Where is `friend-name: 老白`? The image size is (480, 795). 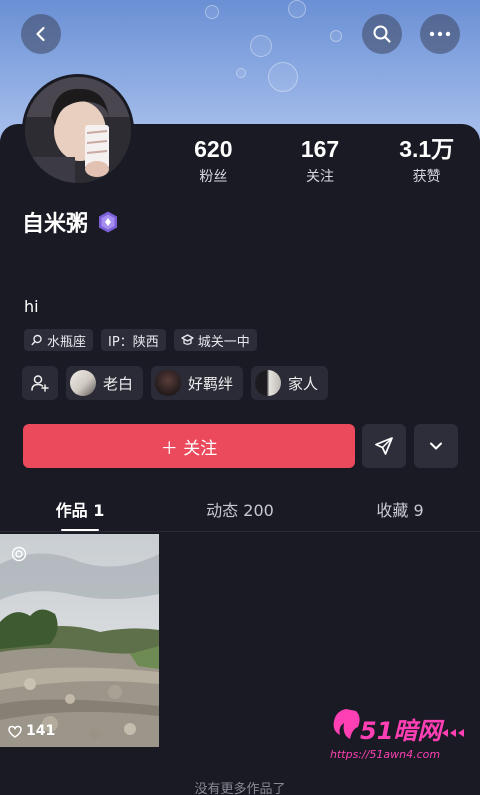
friend-name: 老白 is located at coordinates (118, 383).